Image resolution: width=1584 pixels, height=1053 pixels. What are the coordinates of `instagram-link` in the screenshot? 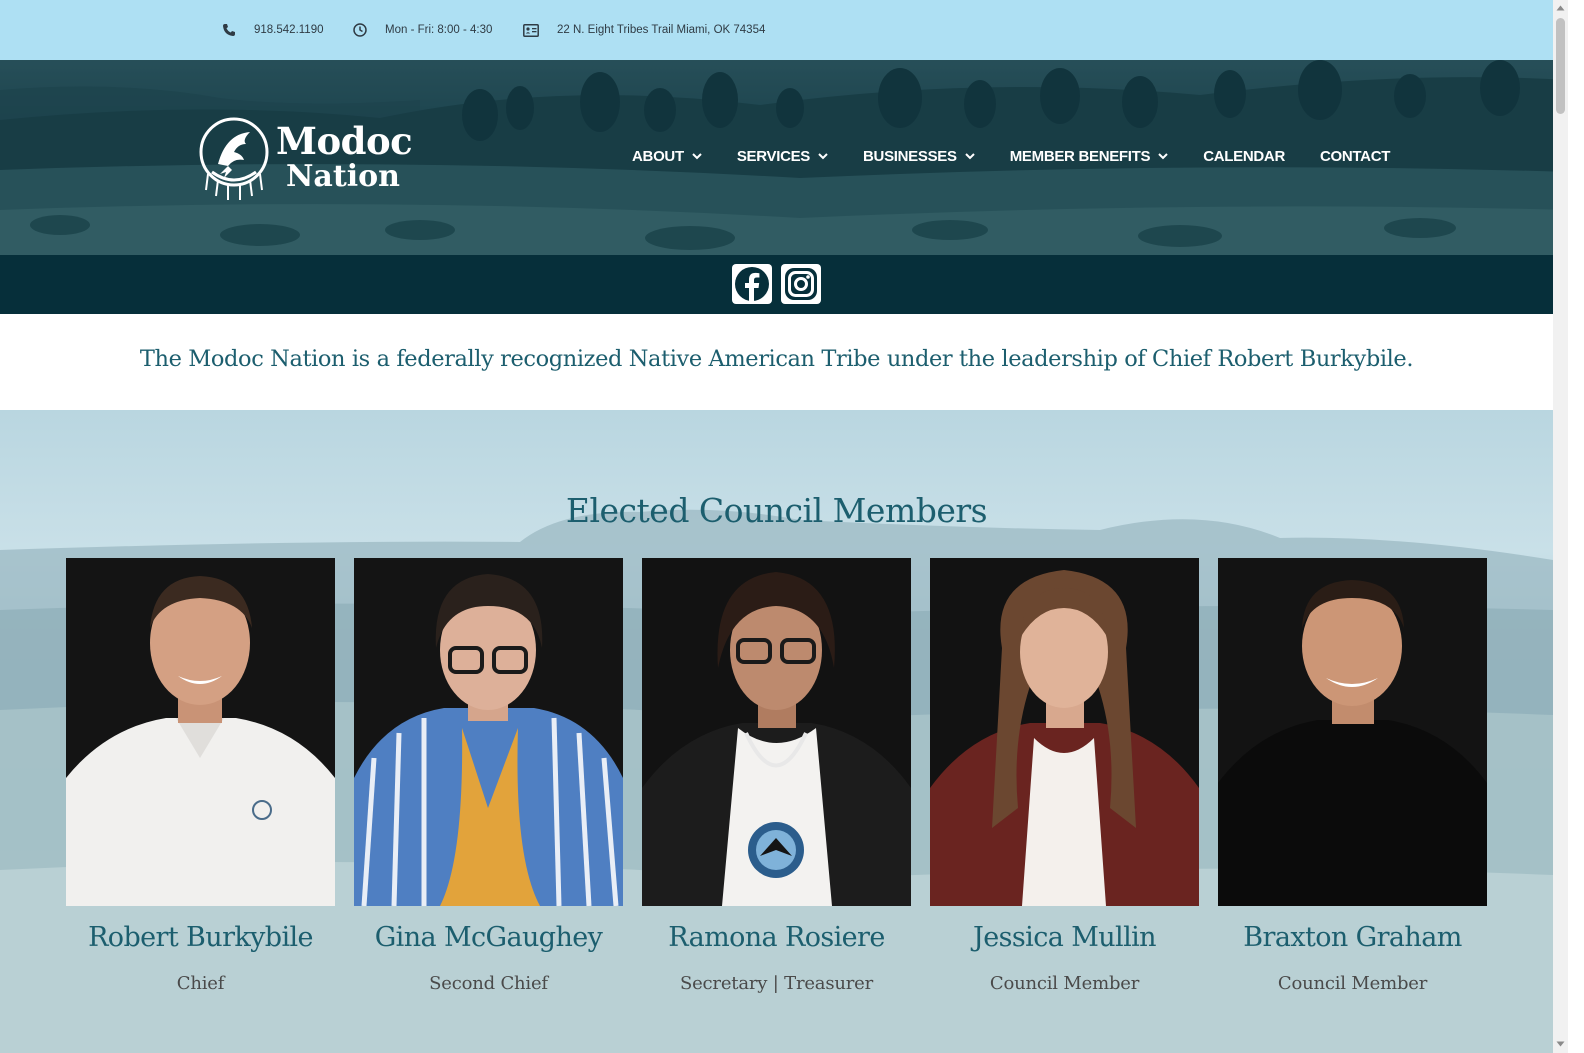 It's located at (801, 284).